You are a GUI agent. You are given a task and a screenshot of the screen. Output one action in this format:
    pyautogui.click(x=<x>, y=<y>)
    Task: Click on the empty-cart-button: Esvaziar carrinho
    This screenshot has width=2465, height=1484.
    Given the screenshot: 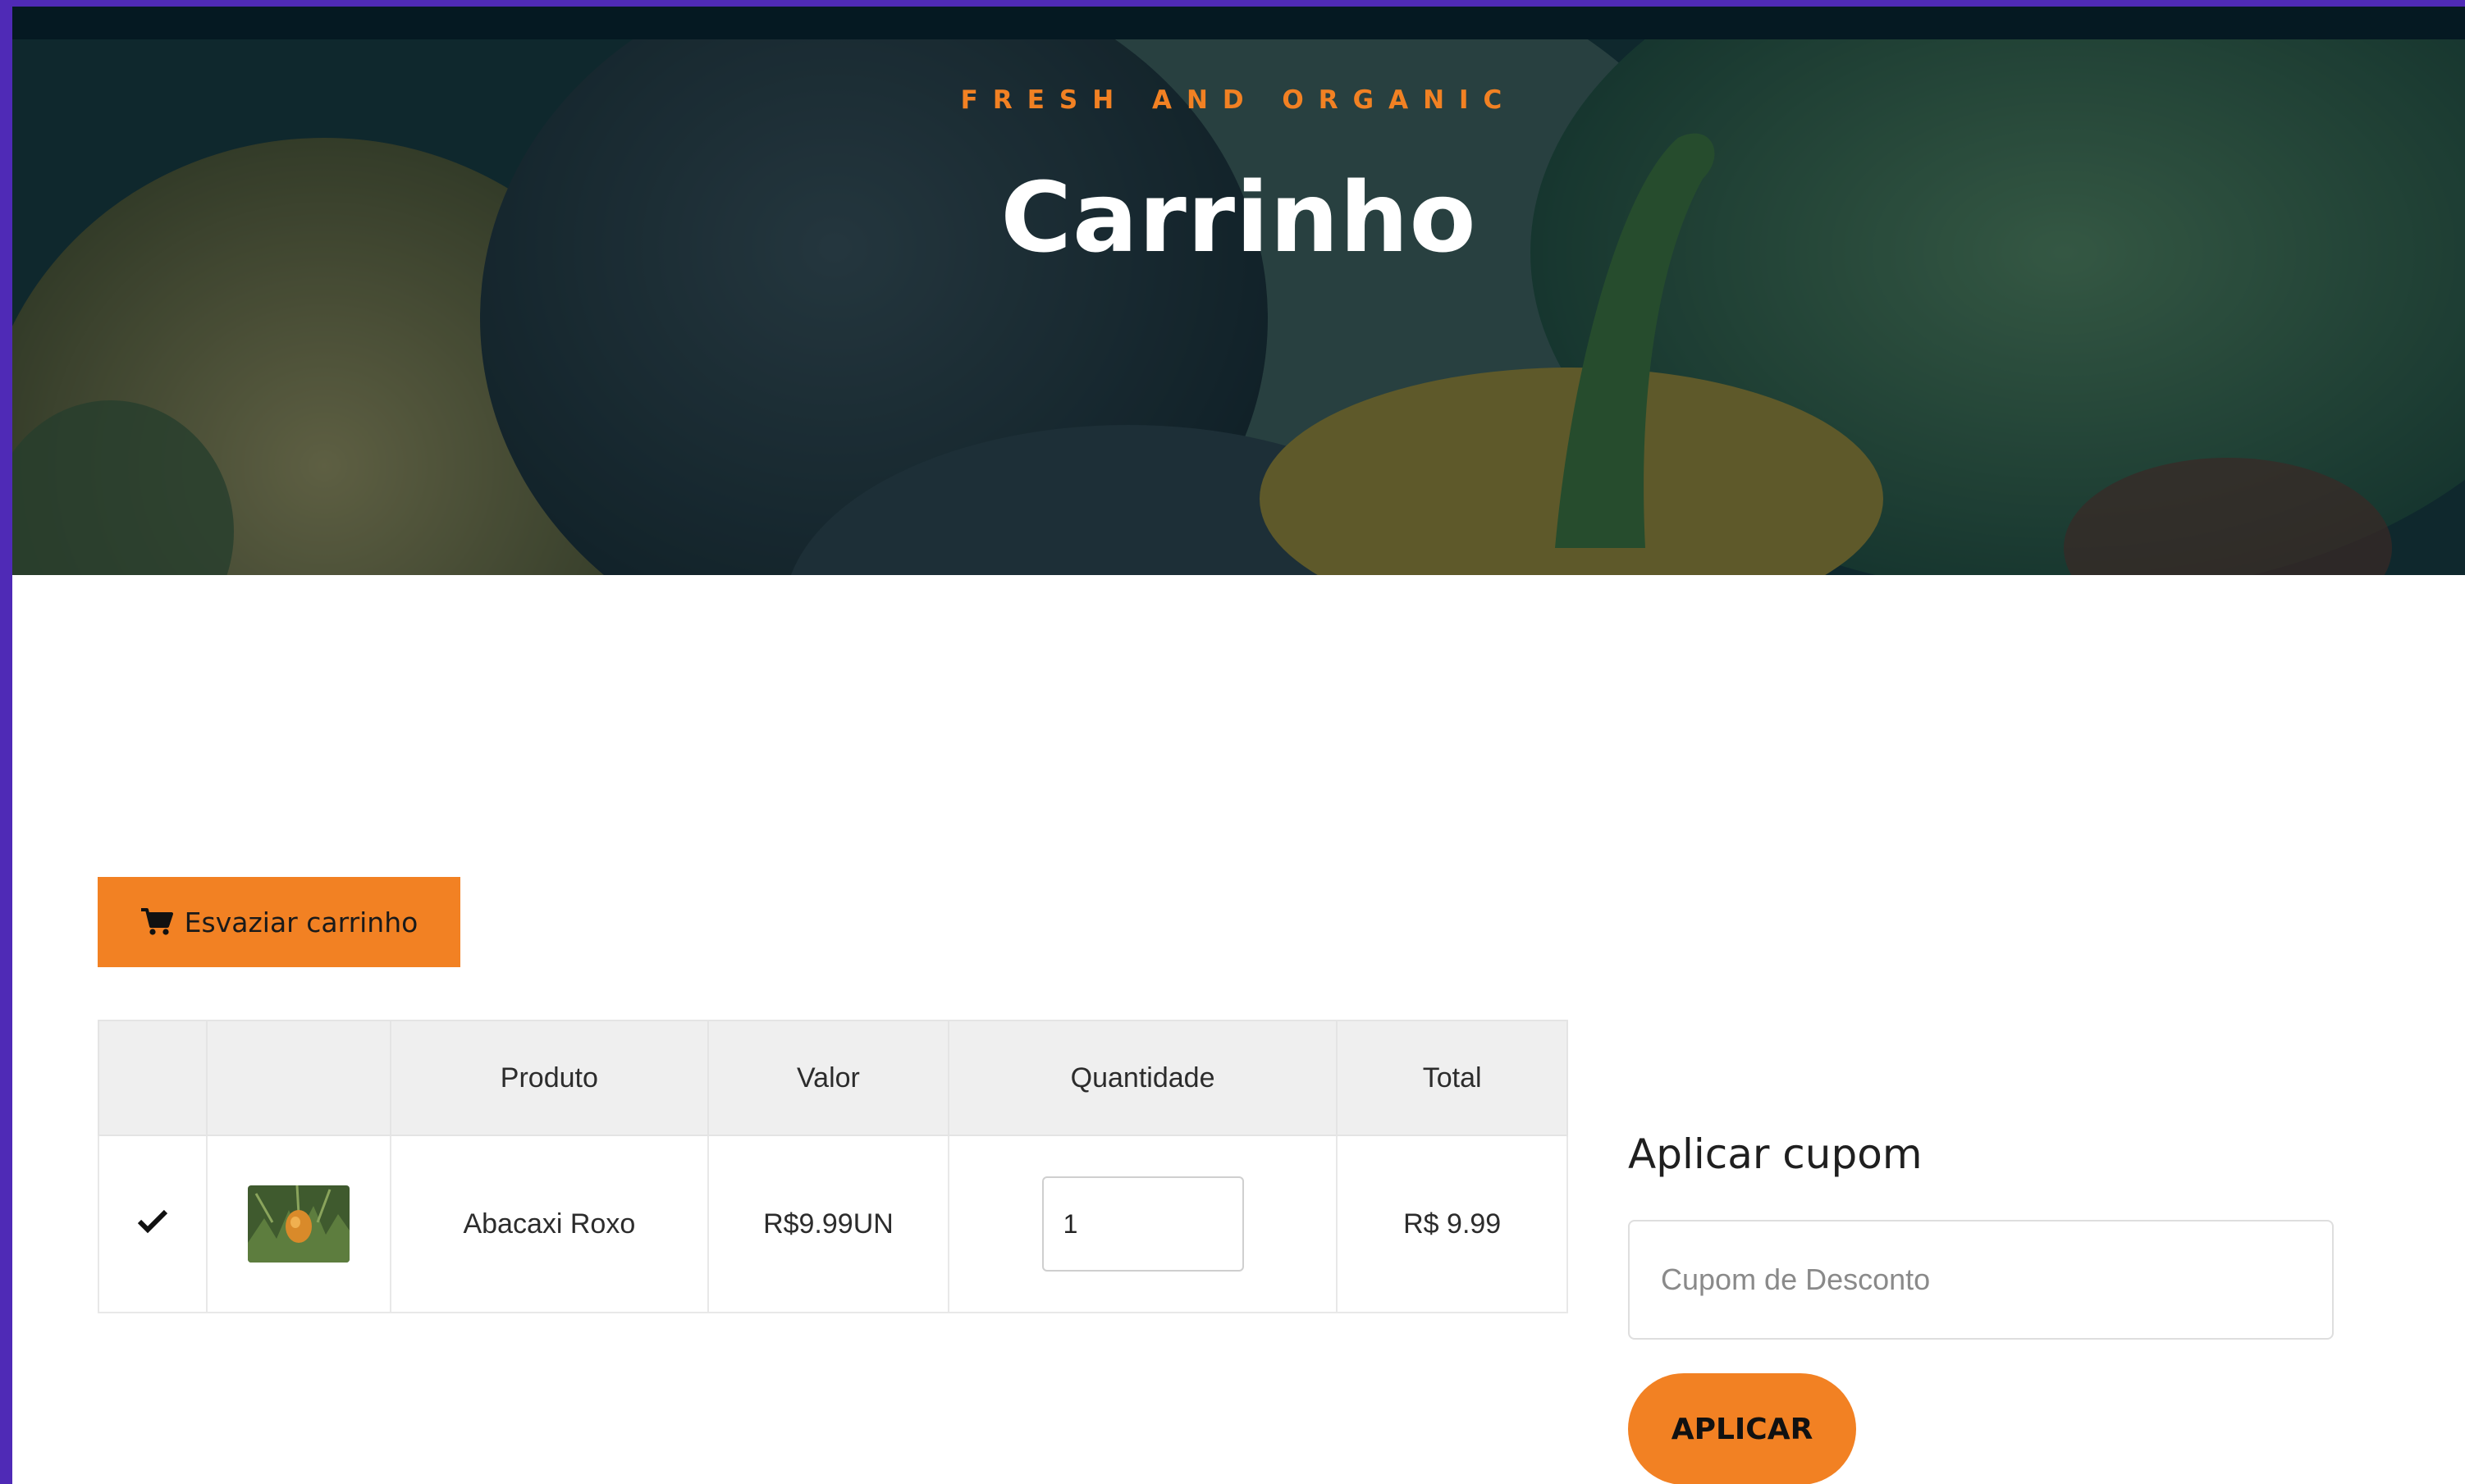 What is the action you would take?
    pyautogui.click(x=279, y=922)
    